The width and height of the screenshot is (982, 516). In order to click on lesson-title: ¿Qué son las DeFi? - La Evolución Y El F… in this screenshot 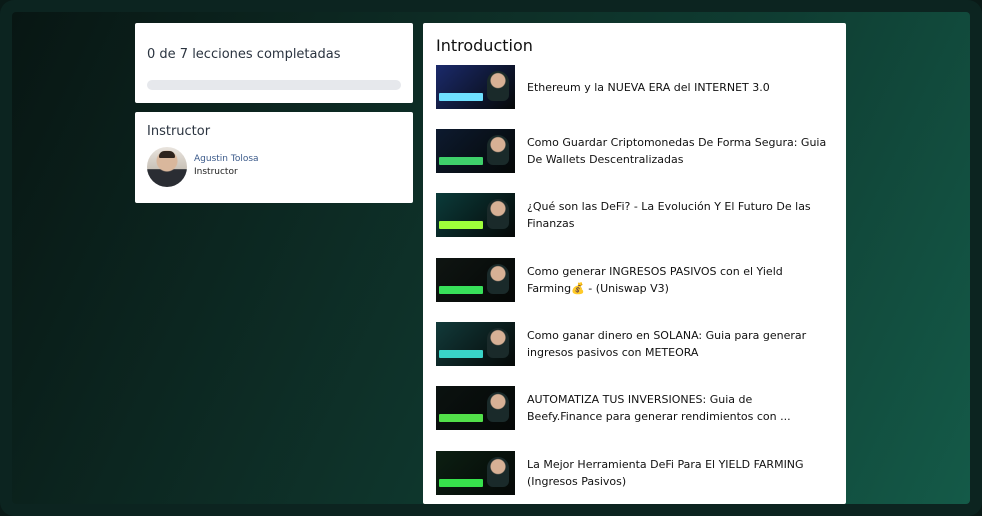, I will do `click(677, 215)`.